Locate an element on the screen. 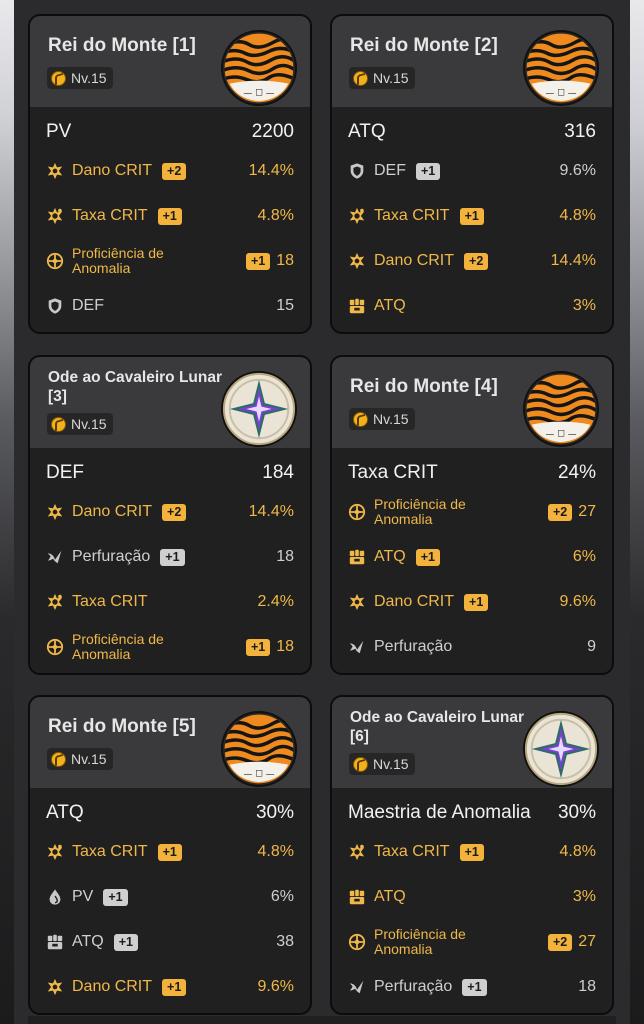 The width and height of the screenshot is (644, 1024). main-stat: Taxa CRIT 24% is located at coordinates (472, 473).